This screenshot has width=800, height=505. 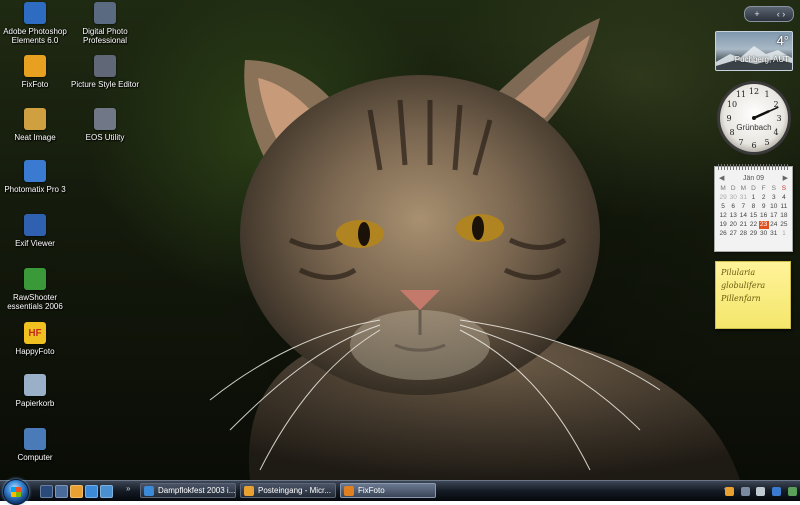 What do you see at coordinates (774, 198) in the screenshot?
I see `calendar-day: 3` at bounding box center [774, 198].